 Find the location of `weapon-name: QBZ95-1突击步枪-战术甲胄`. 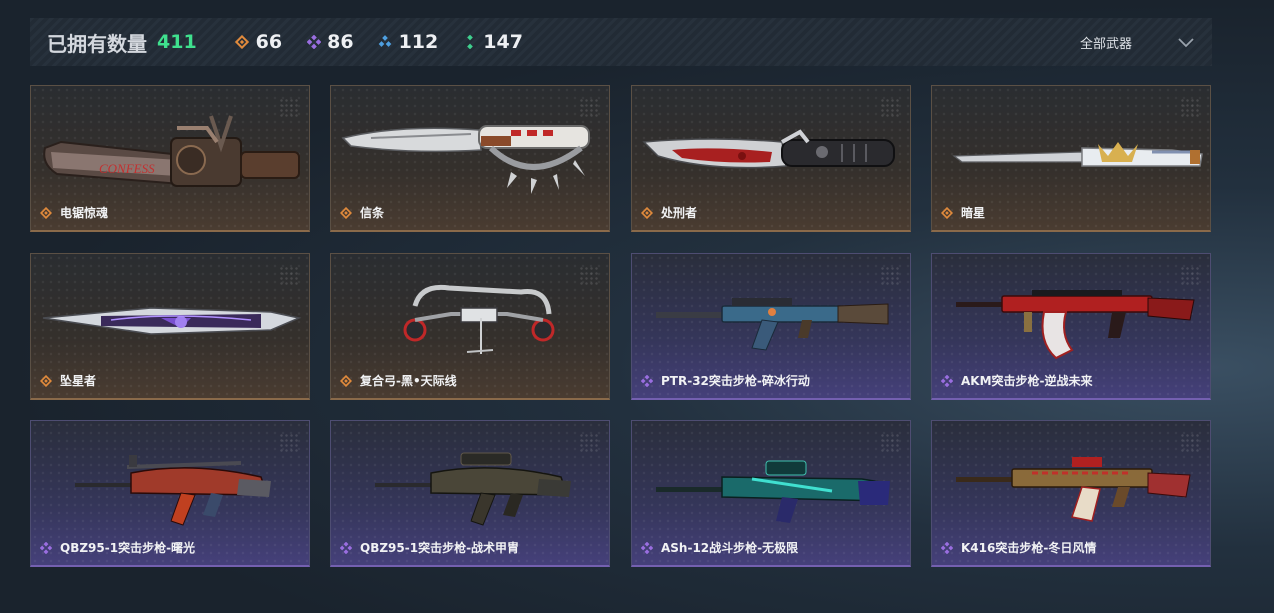

weapon-name: QBZ95-1突击步枪-战术甲胄 is located at coordinates (429, 547).